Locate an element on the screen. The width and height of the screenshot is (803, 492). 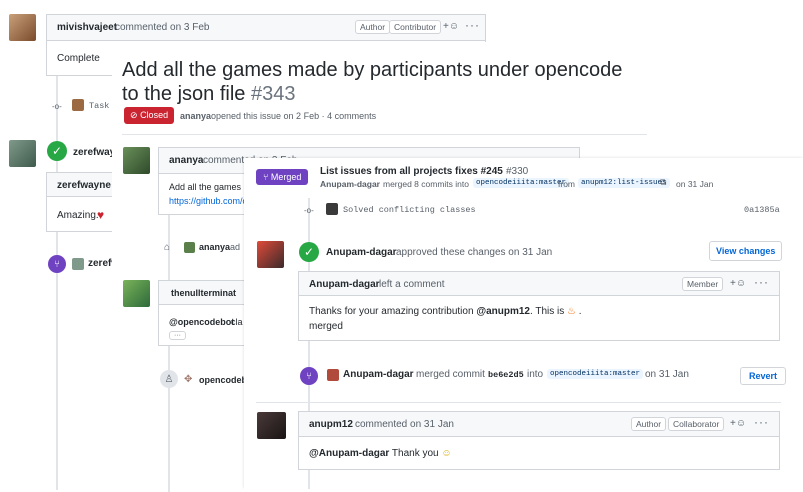
event-author: opencodeb is located at coordinates (223, 380).